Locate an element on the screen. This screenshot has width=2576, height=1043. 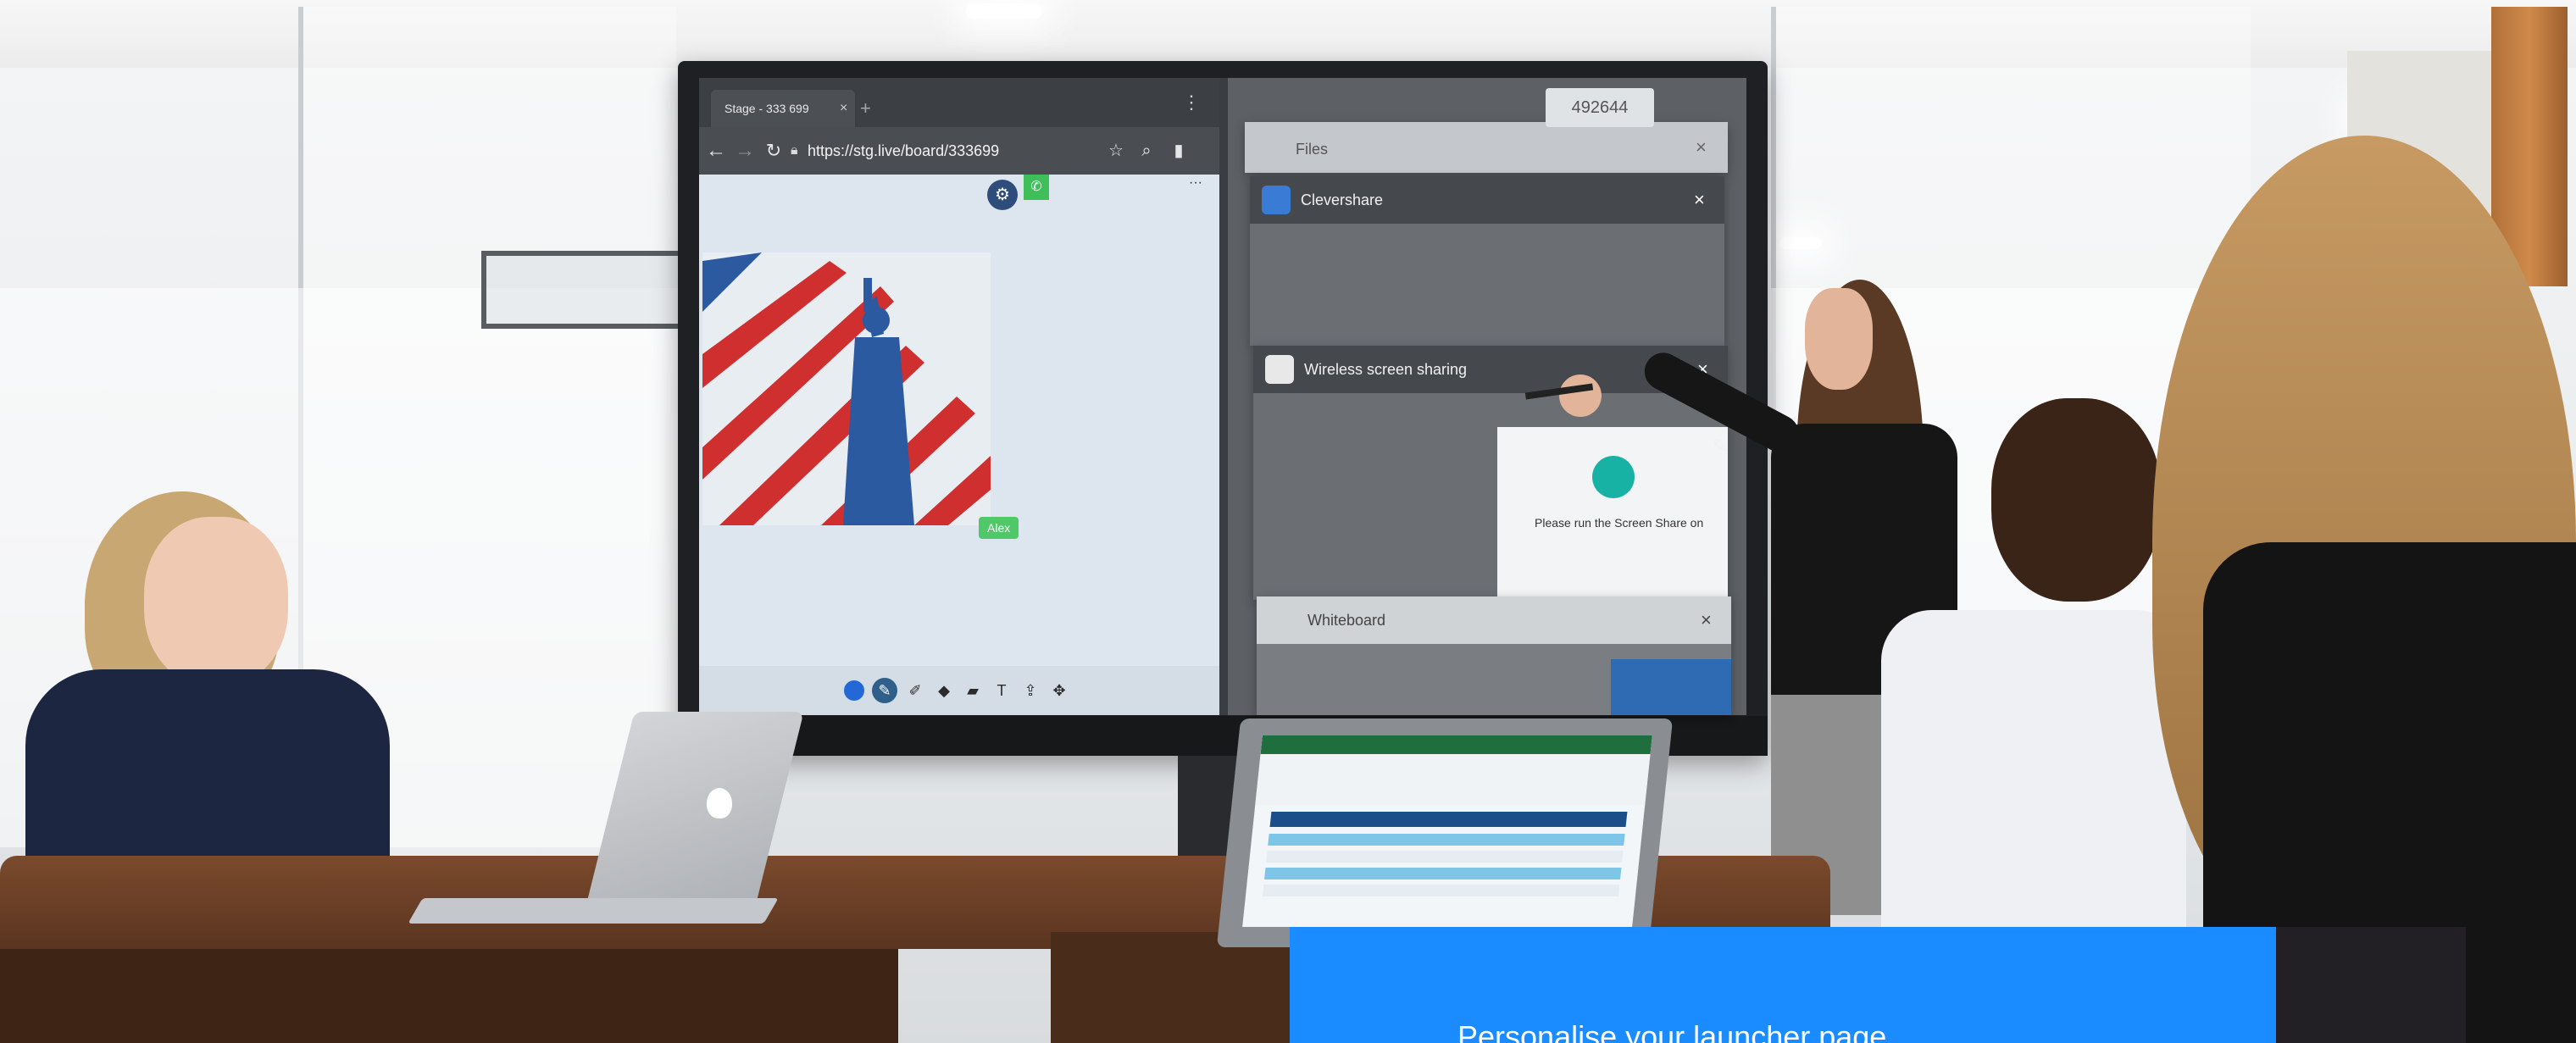
liberty-flag-illustration is located at coordinates (846, 388).